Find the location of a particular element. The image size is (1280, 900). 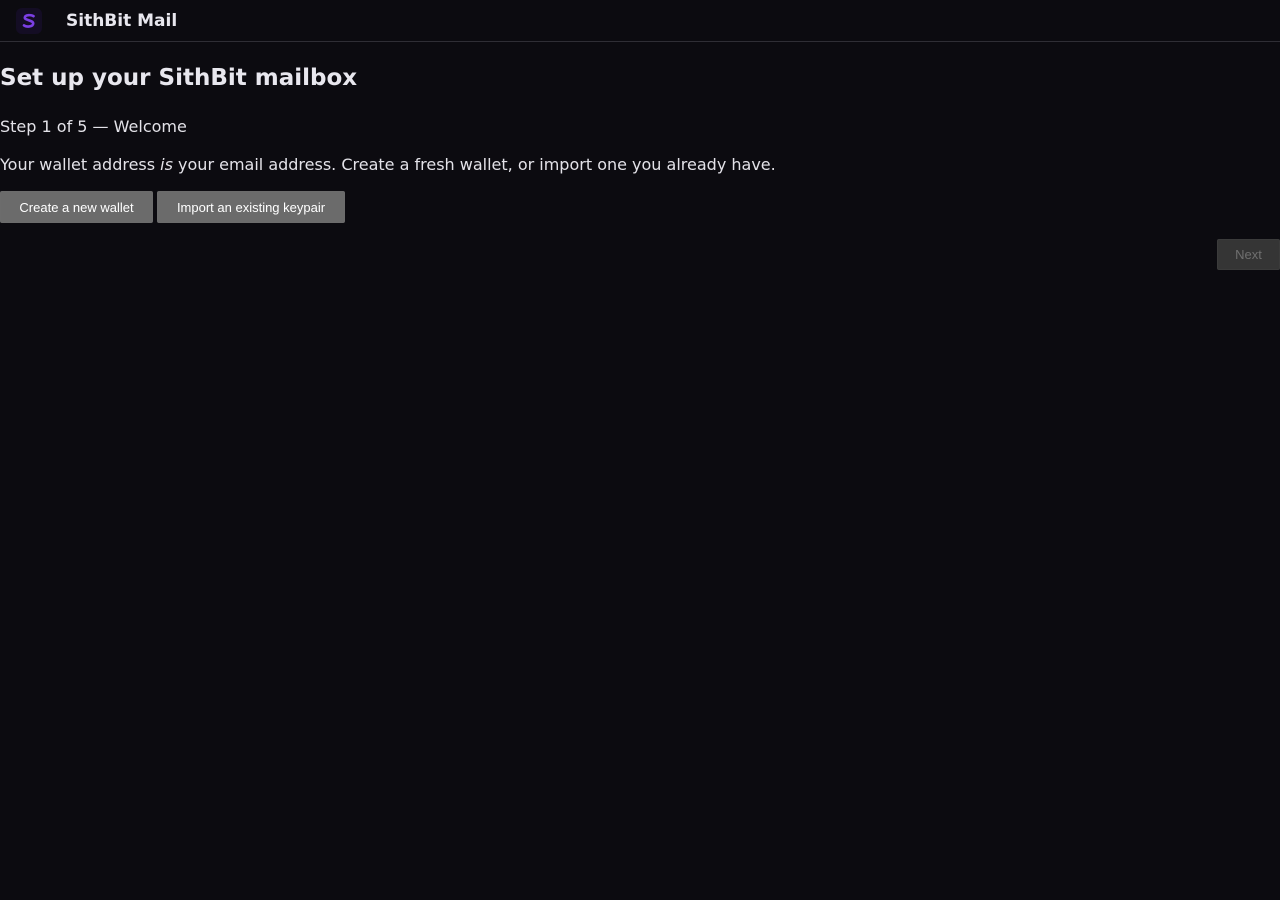

logo-s-glyph is located at coordinates (28, 20).